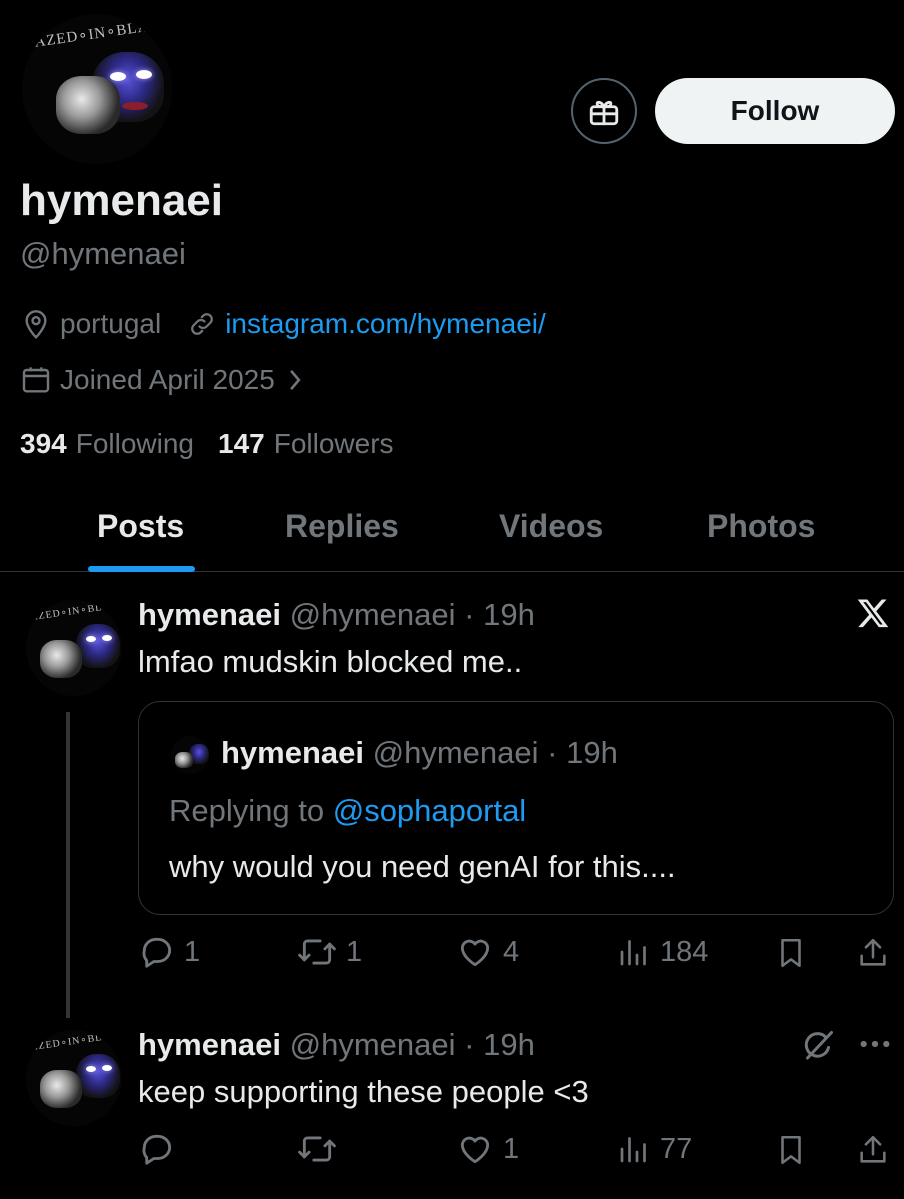  Describe the element at coordinates (511, 951) in the screenshot. I see `like-count: 4` at that location.